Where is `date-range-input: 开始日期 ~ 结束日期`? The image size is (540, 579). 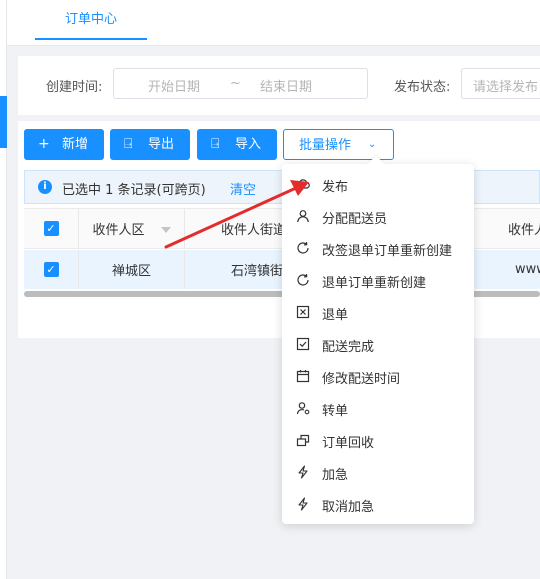
date-range-input: 开始日期 ~ 结束日期 is located at coordinates (240, 83).